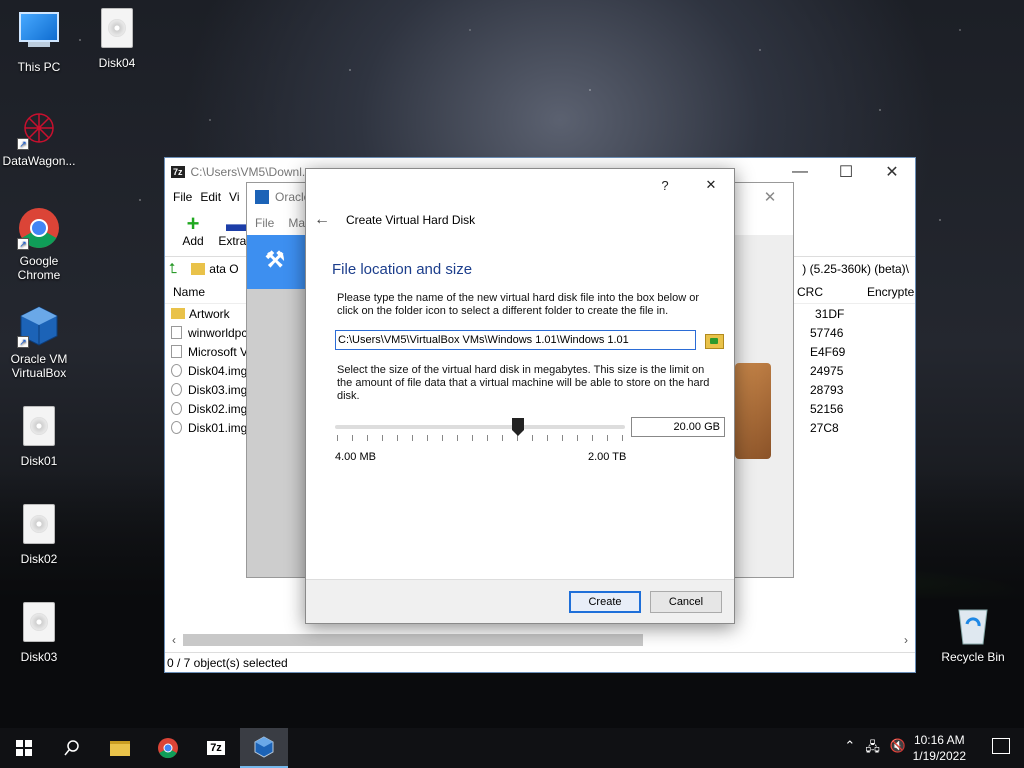 The image size is (1024, 768). Describe the element at coordinates (711, 185) in the screenshot. I see `dialog-close-button: ✕` at that location.